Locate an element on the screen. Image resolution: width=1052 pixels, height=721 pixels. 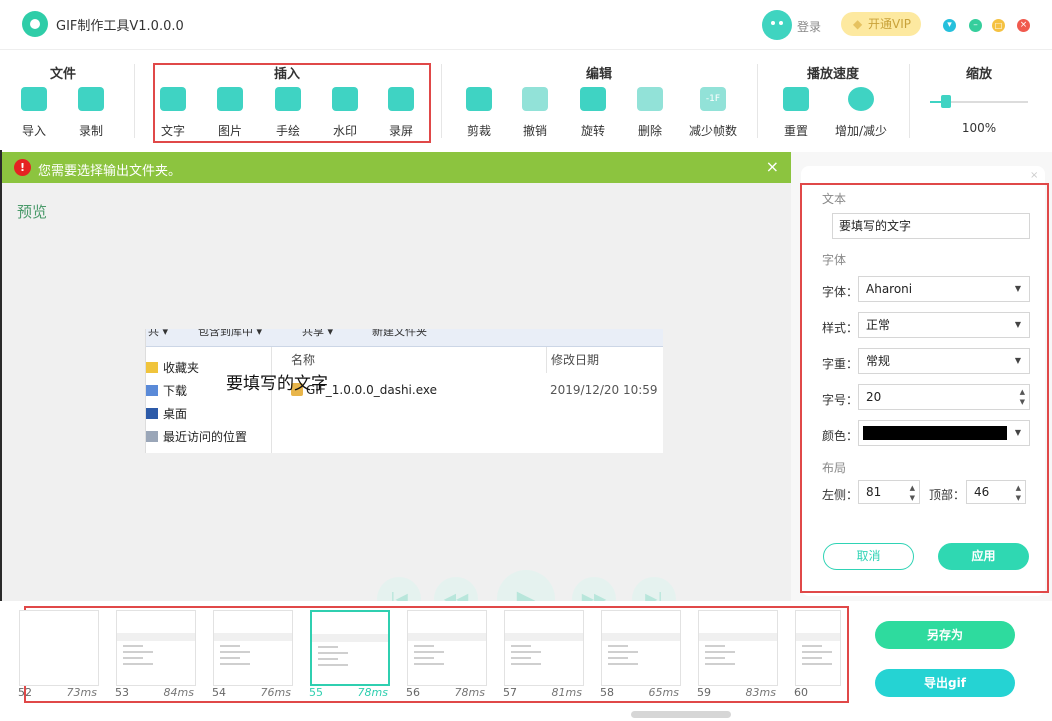
dropdown-icon is located at coordinates (949, 25).